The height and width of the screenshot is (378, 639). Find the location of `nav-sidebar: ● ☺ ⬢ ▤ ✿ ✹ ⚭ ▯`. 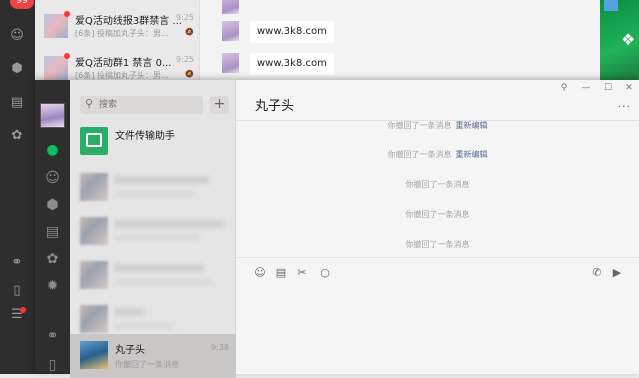

nav-sidebar: ● ☺ ⬢ ▤ ✿ ✹ ⚭ ▯ is located at coordinates (52, 227).